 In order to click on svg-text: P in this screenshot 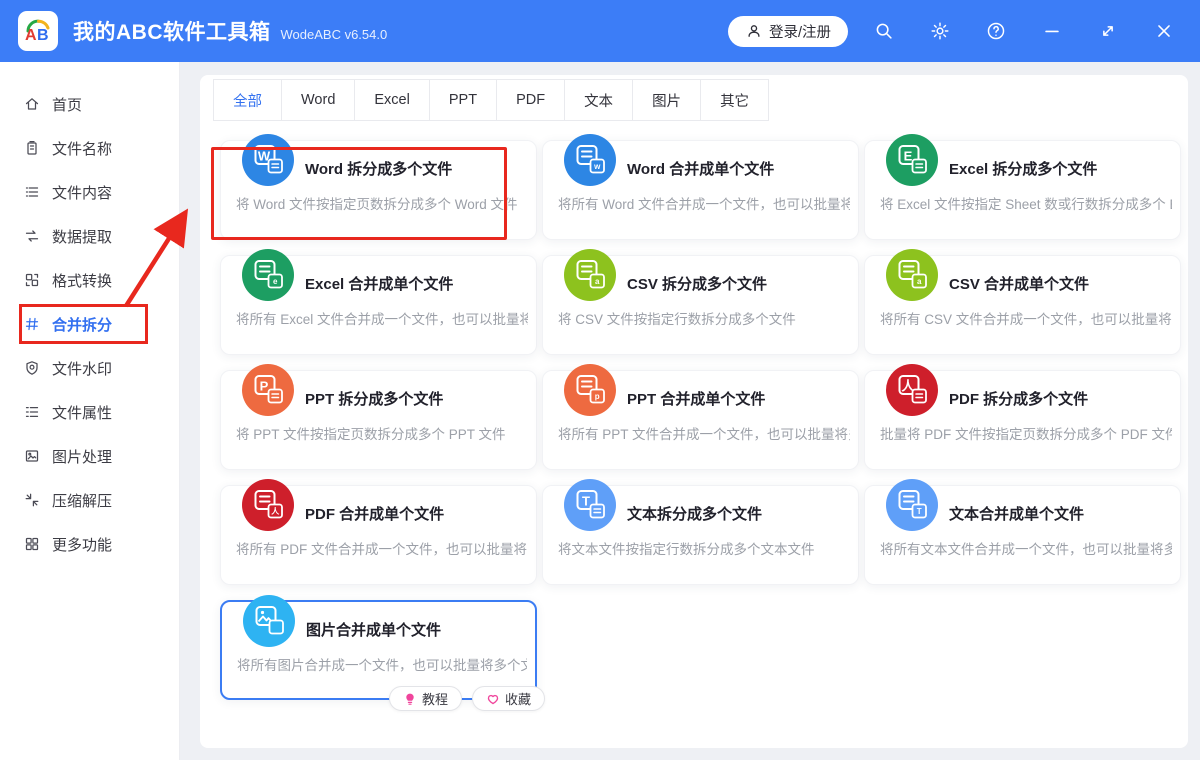, I will do `click(264, 386)`.